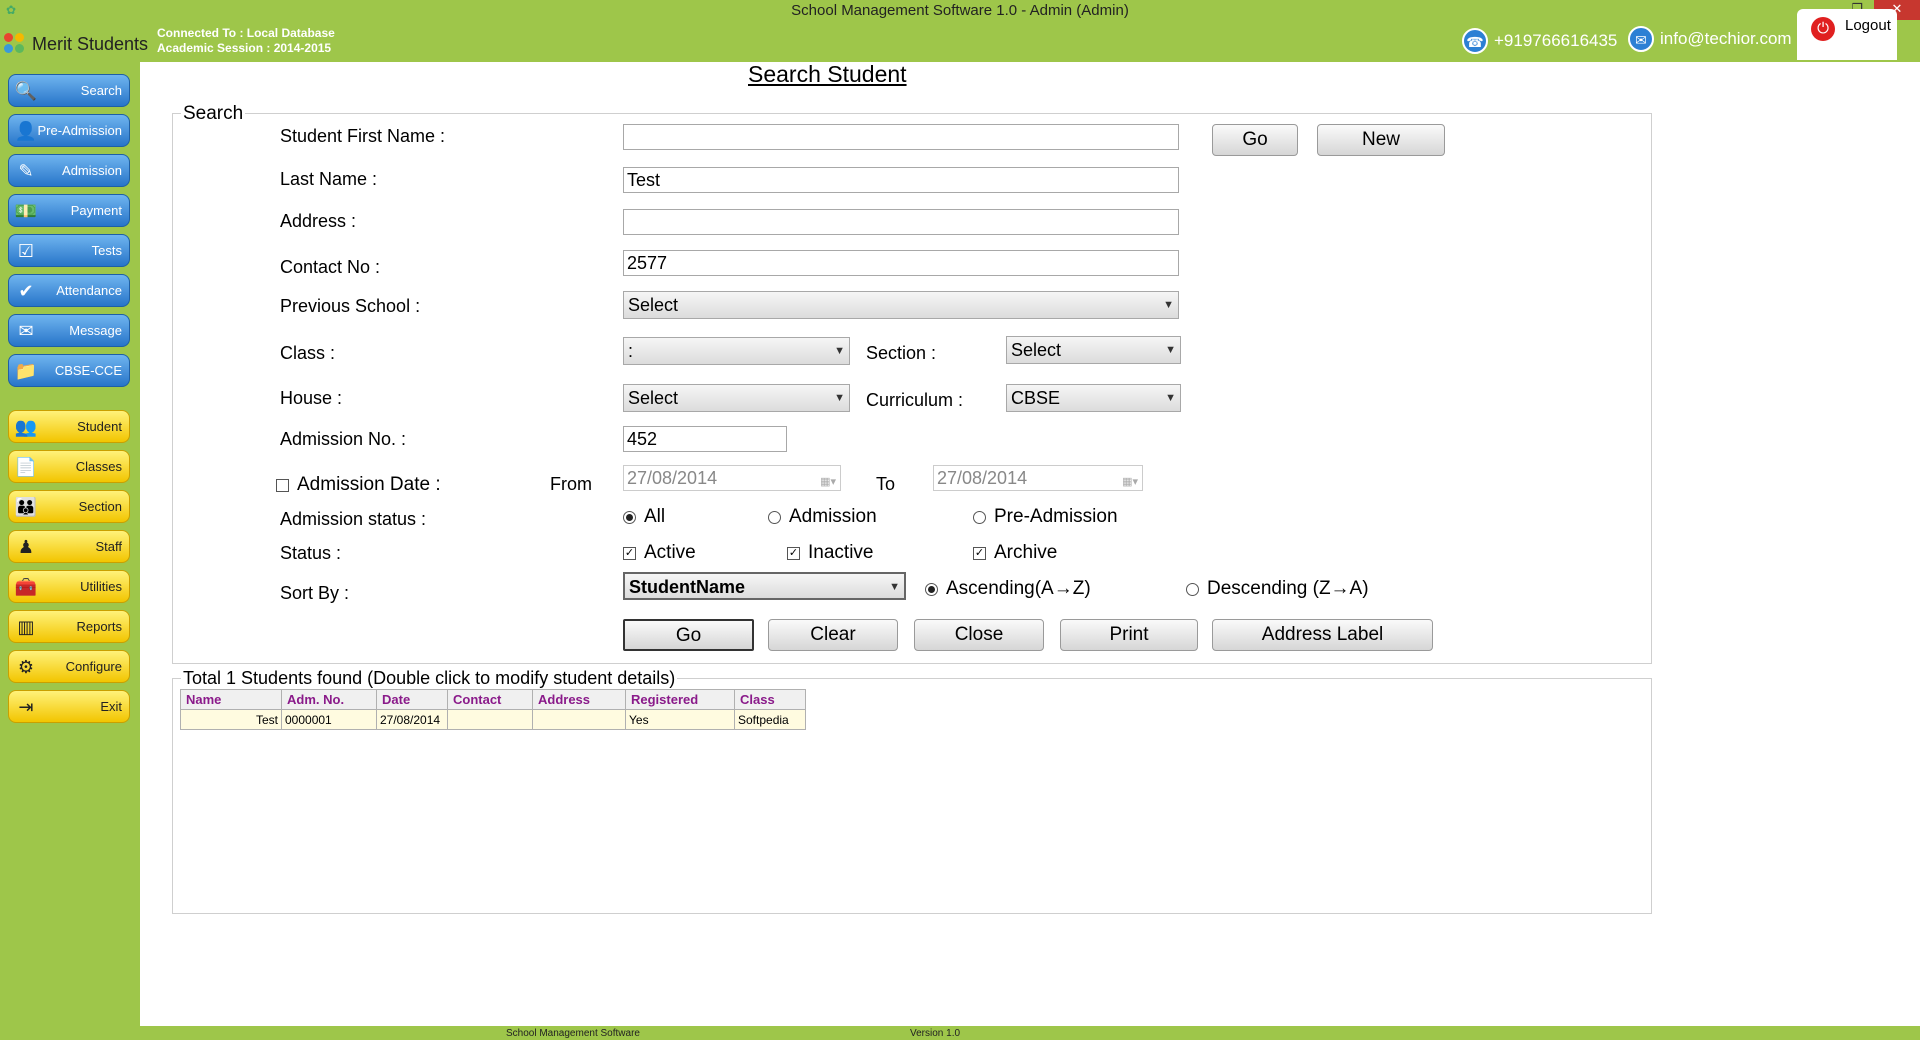 The image size is (1920, 1040). I want to click on checklist-icon: ☑, so click(26, 251).